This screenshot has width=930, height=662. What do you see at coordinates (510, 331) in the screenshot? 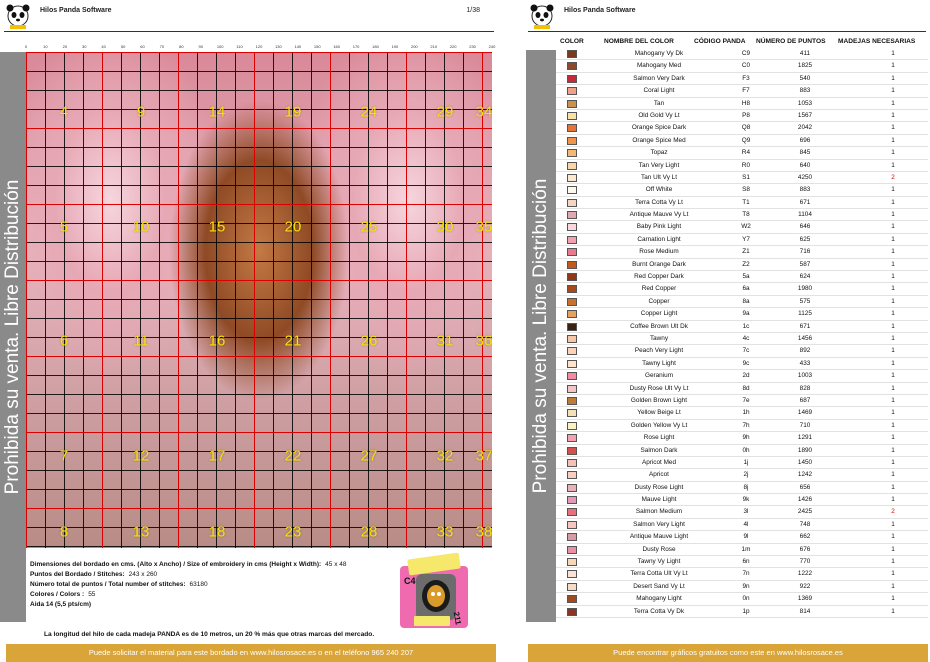
I see `page-gutter` at bounding box center [510, 331].